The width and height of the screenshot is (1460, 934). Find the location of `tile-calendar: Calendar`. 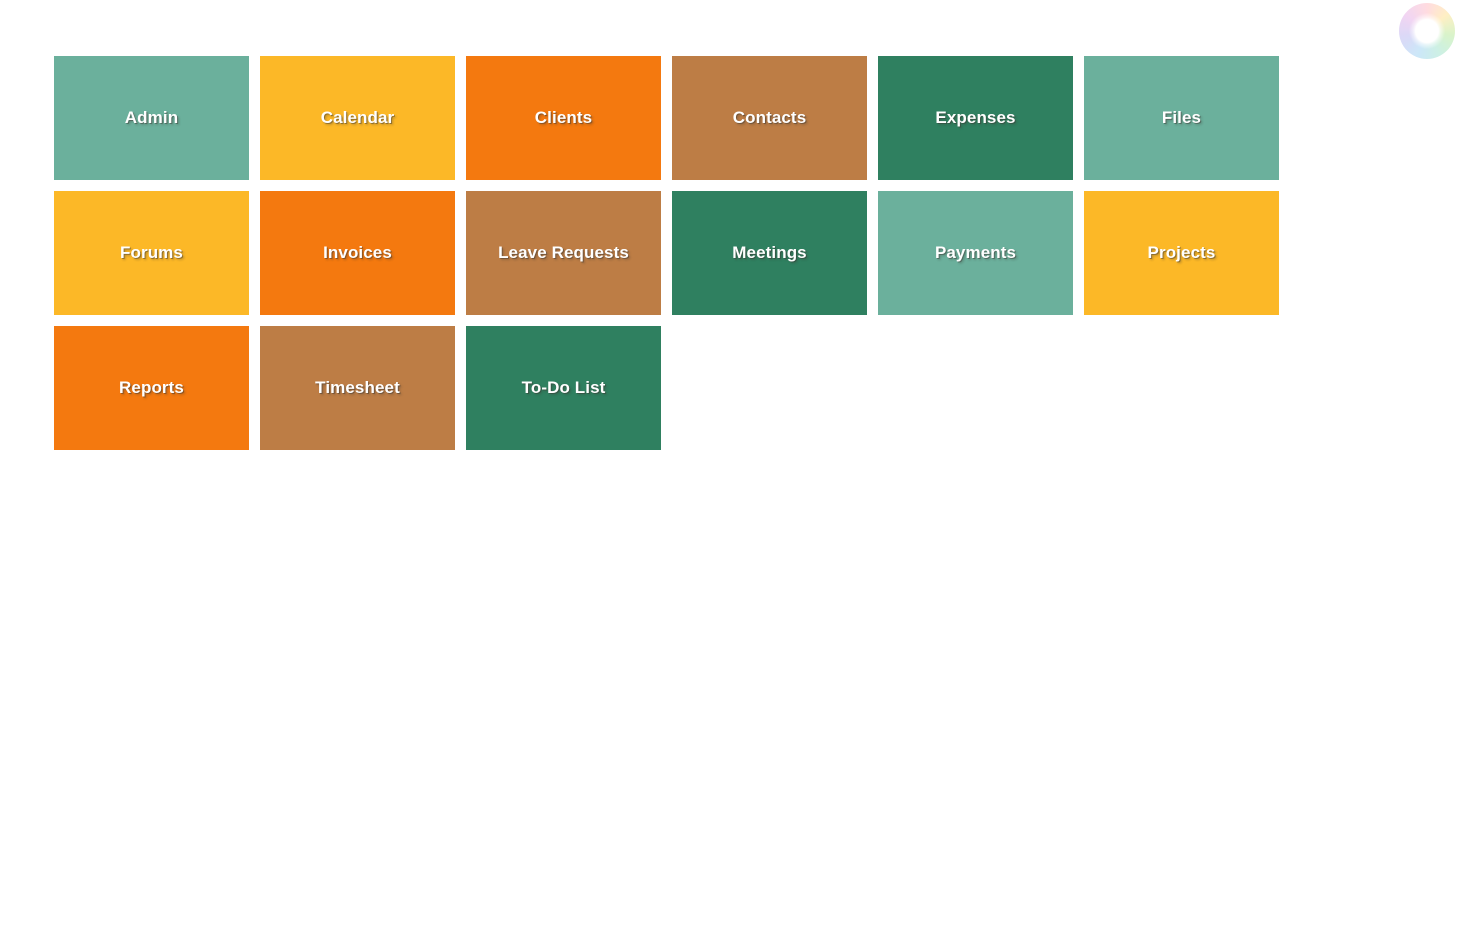

tile-calendar: Calendar is located at coordinates (357, 118).